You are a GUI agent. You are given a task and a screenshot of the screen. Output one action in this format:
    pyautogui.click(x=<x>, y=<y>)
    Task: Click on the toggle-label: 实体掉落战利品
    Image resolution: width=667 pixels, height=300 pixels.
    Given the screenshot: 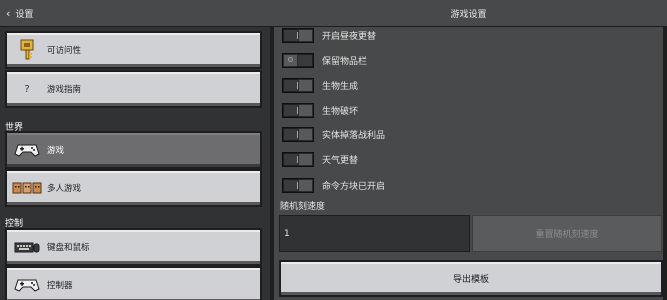 What is the action you would take?
    pyautogui.click(x=354, y=135)
    